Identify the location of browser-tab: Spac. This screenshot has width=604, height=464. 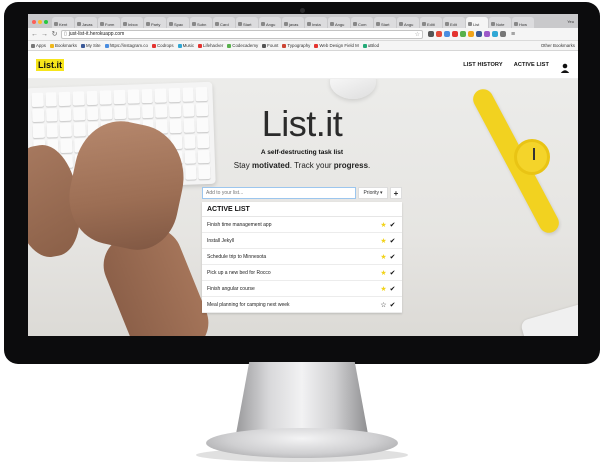
(178, 22).